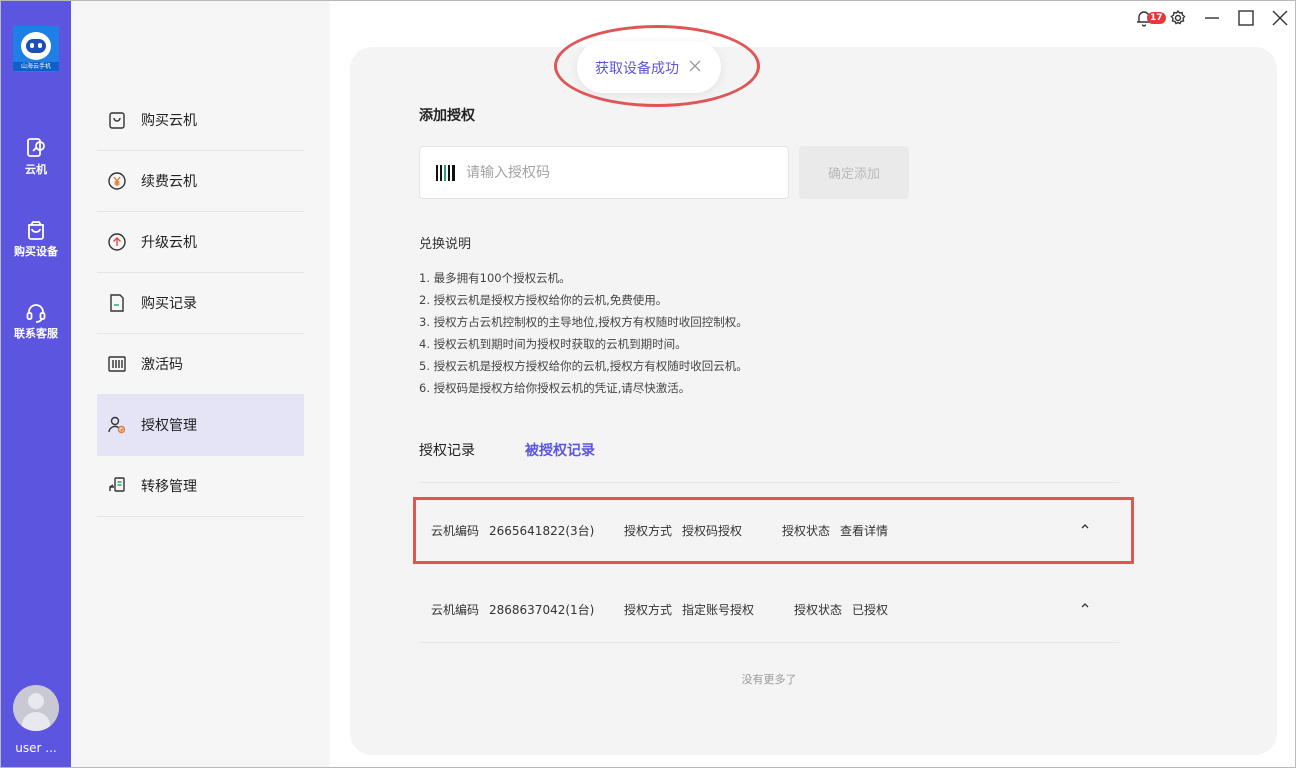 Image resolution: width=1296 pixels, height=768 pixels. I want to click on sidebar-item-authorization-management: 授权管理, so click(200, 425).